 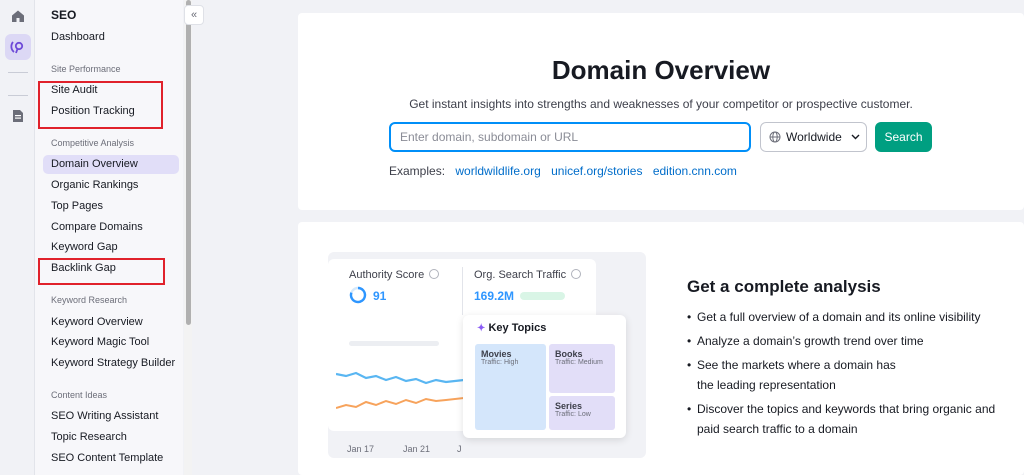 I want to click on examples-label: Examples:, so click(x=417, y=171).